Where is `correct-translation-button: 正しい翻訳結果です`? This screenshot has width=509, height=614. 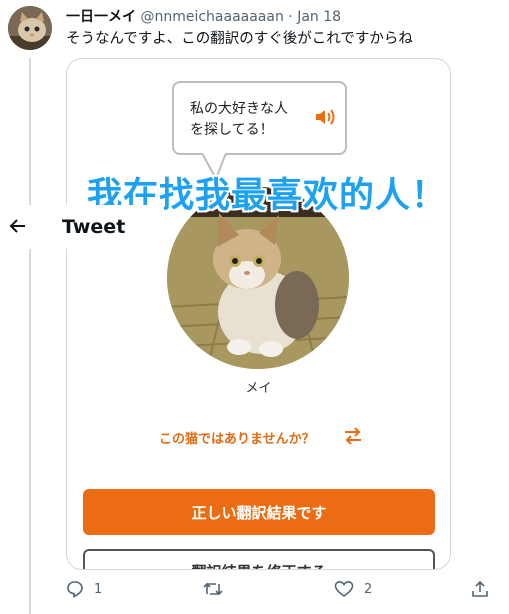
correct-translation-button: 正しい翻訳結果です is located at coordinates (259, 512).